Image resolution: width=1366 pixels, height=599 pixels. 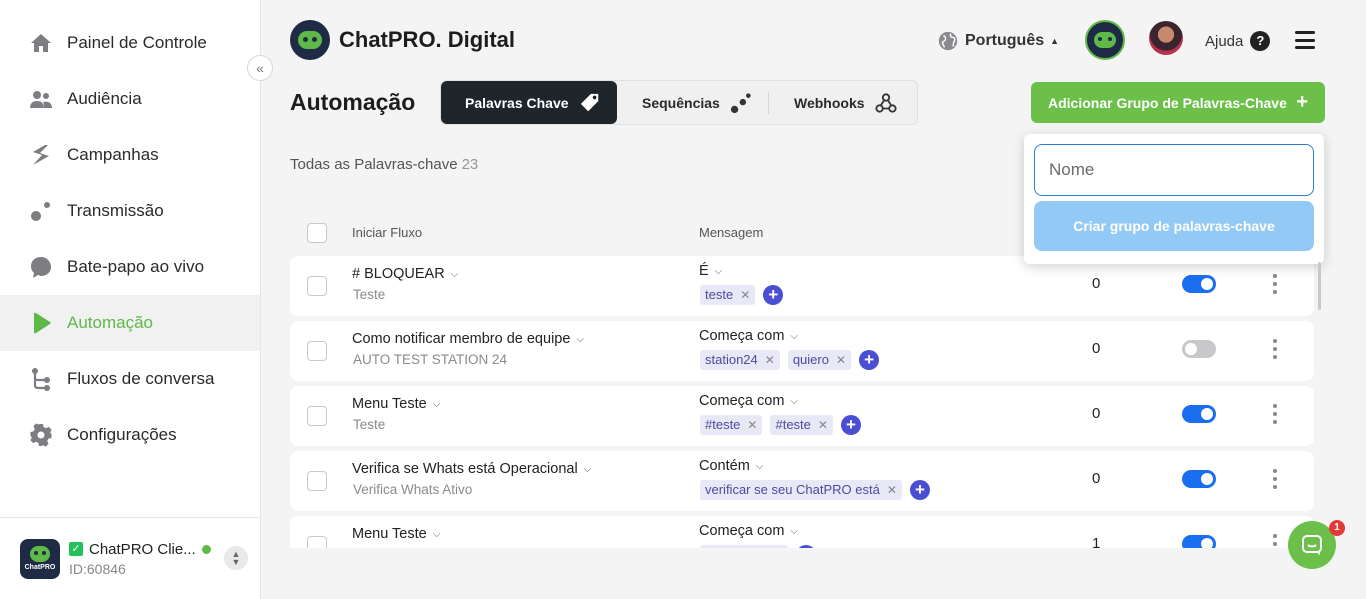 I want to click on match-type-label: Começa com, so click(x=742, y=336).